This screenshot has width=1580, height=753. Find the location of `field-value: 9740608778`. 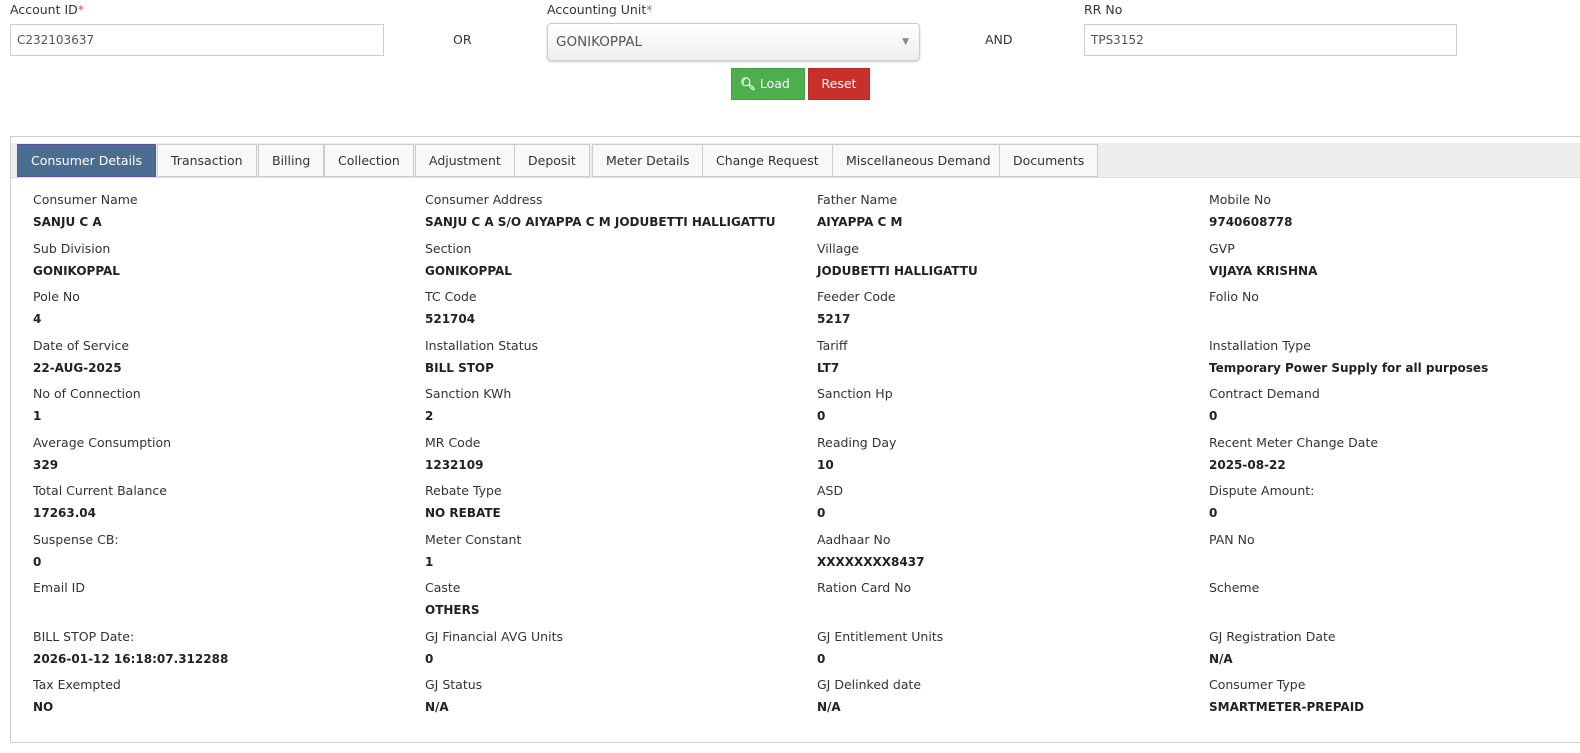

field-value: 9740608778 is located at coordinates (1251, 222).